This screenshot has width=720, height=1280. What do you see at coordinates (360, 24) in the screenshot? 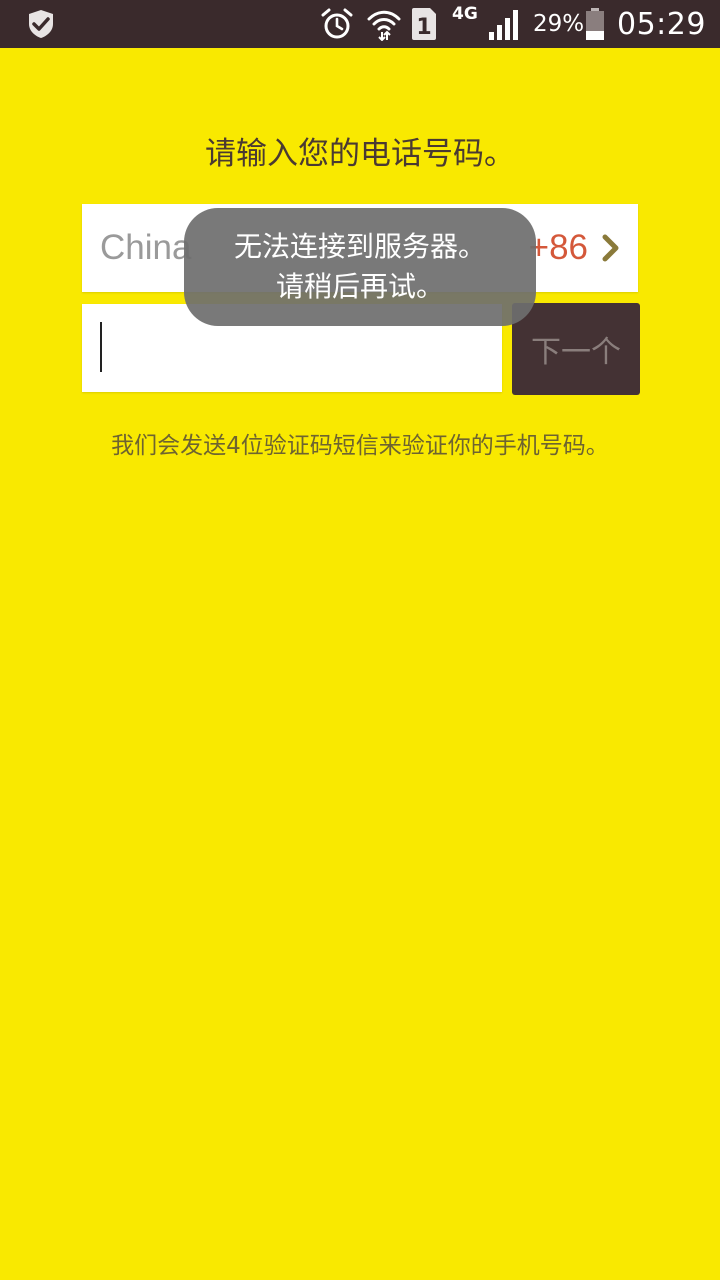
I see `status-bar: 1 4G 29% 05:29` at bounding box center [360, 24].